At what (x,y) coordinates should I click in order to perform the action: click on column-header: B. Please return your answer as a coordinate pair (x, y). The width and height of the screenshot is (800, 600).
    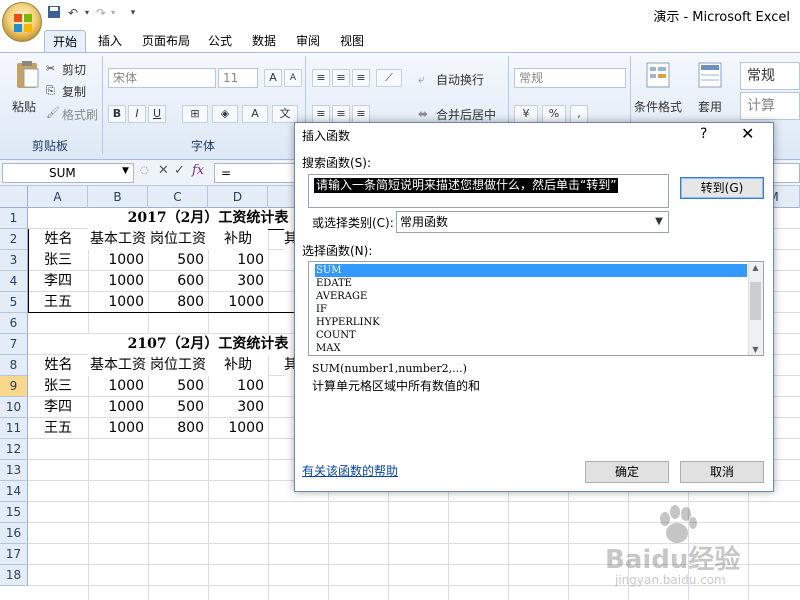
    Looking at the image, I should click on (118, 197).